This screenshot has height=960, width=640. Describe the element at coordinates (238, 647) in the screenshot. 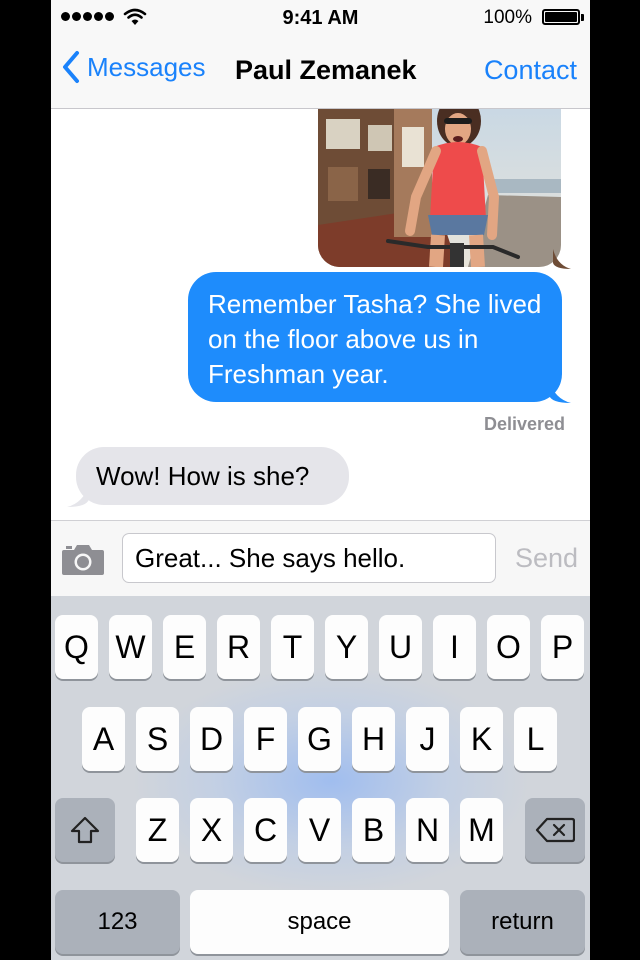

I see `key-r: R` at that location.